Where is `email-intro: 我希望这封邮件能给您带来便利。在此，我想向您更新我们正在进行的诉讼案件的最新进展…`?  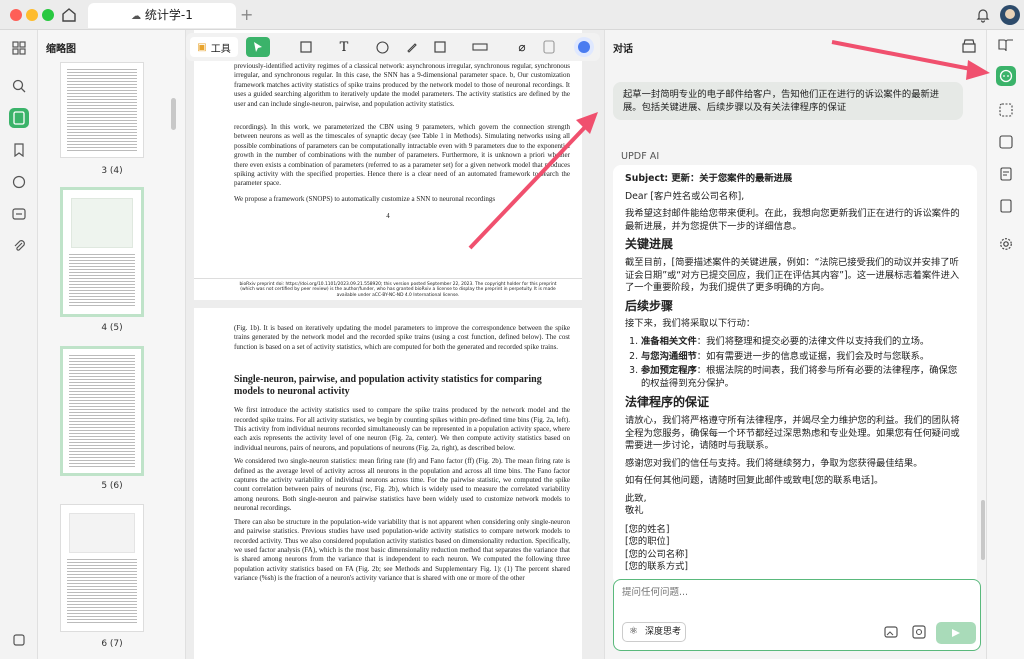
email-intro: 我希望这封邮件能给您带来便利。在此，我想向您更新我们正在进行的诉讼案件的最新进展… is located at coordinates (792, 220).